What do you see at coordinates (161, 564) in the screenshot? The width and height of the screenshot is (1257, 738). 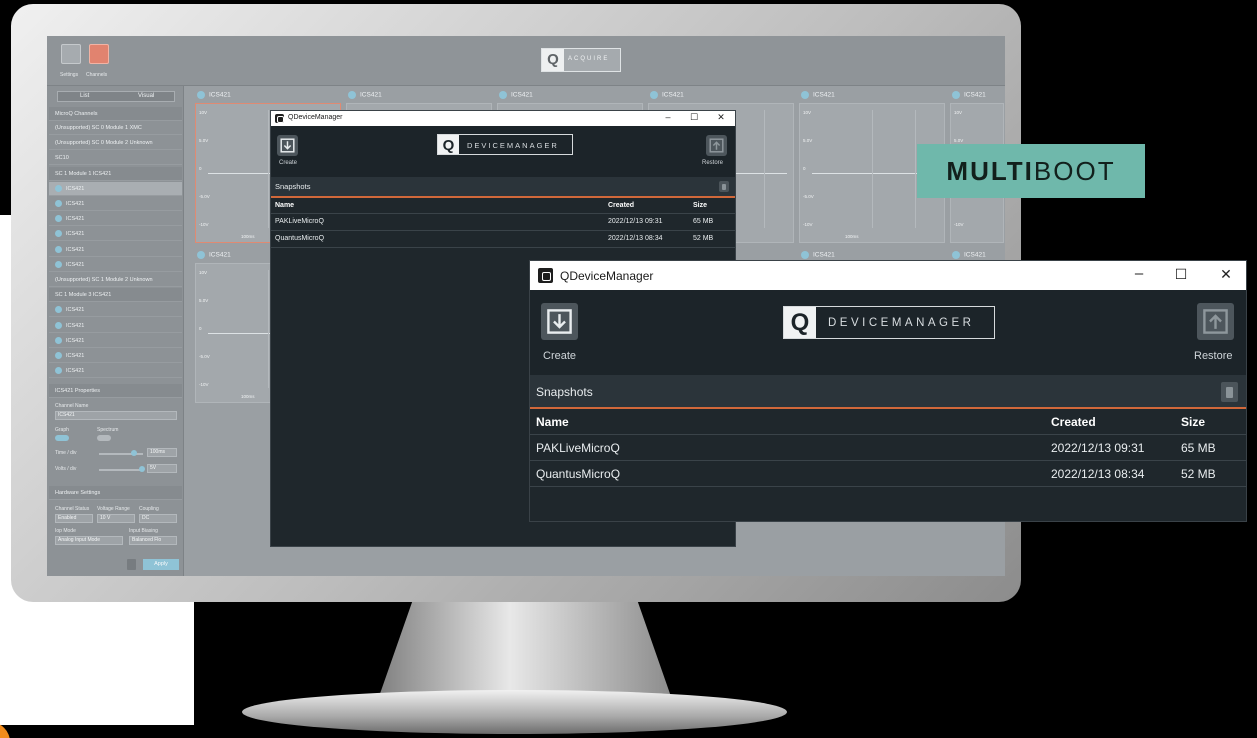 I see `apply-button: Apply` at bounding box center [161, 564].